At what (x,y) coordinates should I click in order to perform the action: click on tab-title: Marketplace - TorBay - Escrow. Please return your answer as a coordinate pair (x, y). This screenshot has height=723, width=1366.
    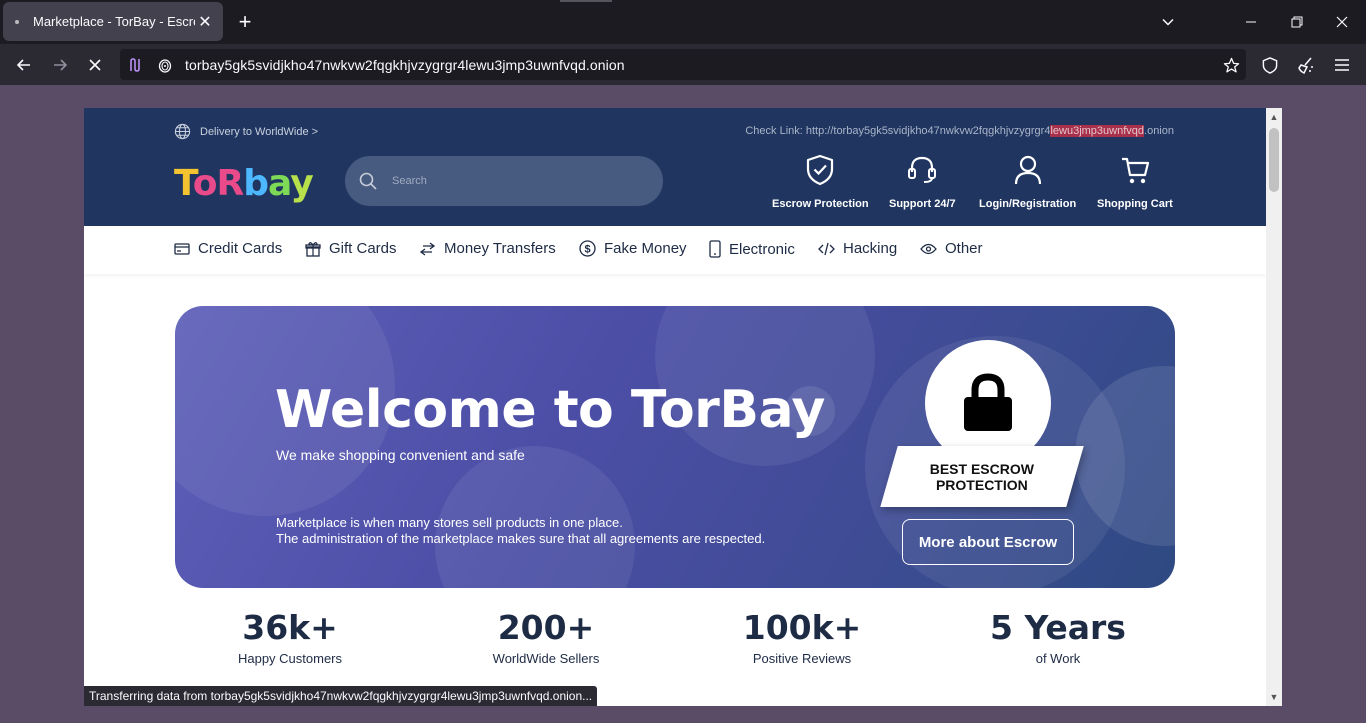
    Looking at the image, I should click on (114, 21).